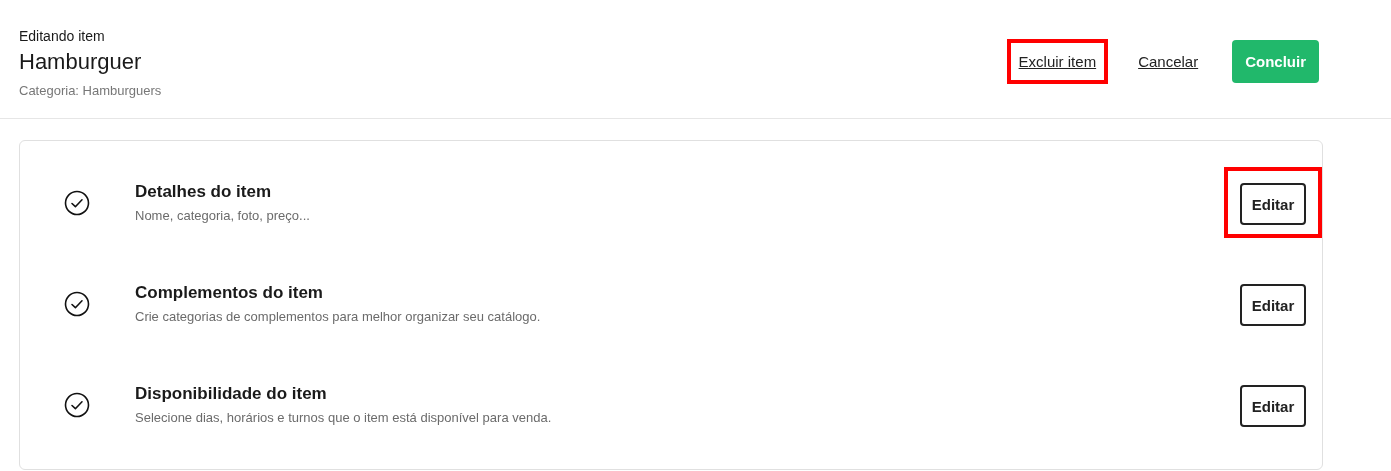 Image resolution: width=1391 pixels, height=471 pixels. I want to click on category-text: Categoria: Hamburguers, so click(90, 90).